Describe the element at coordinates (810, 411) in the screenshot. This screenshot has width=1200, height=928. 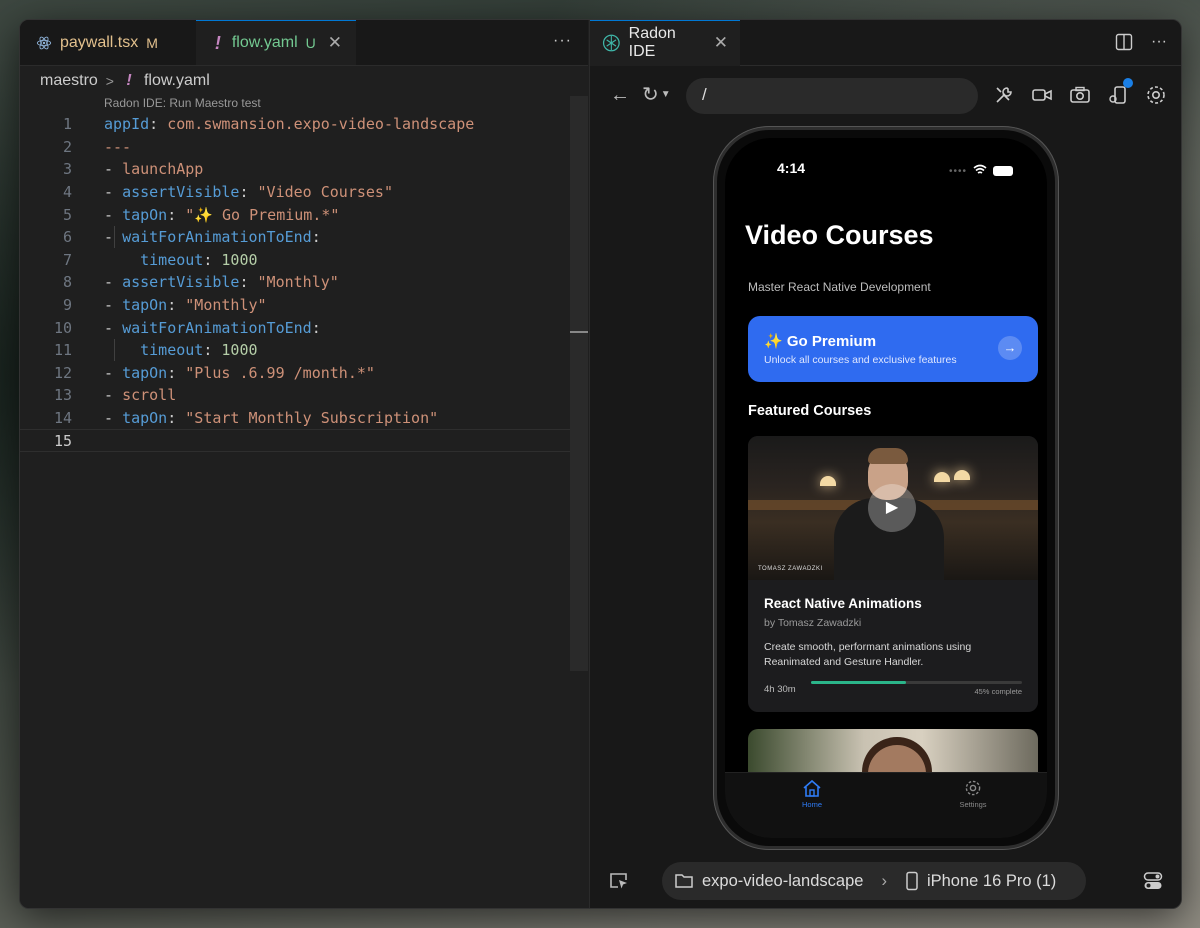
I see `section-heading: Featured Courses` at that location.